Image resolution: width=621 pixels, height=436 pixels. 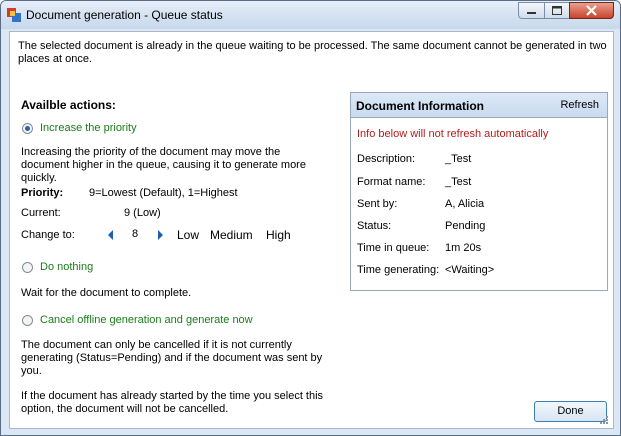 I want to click on info-label-time-generating: Time generating:, so click(x=398, y=270).